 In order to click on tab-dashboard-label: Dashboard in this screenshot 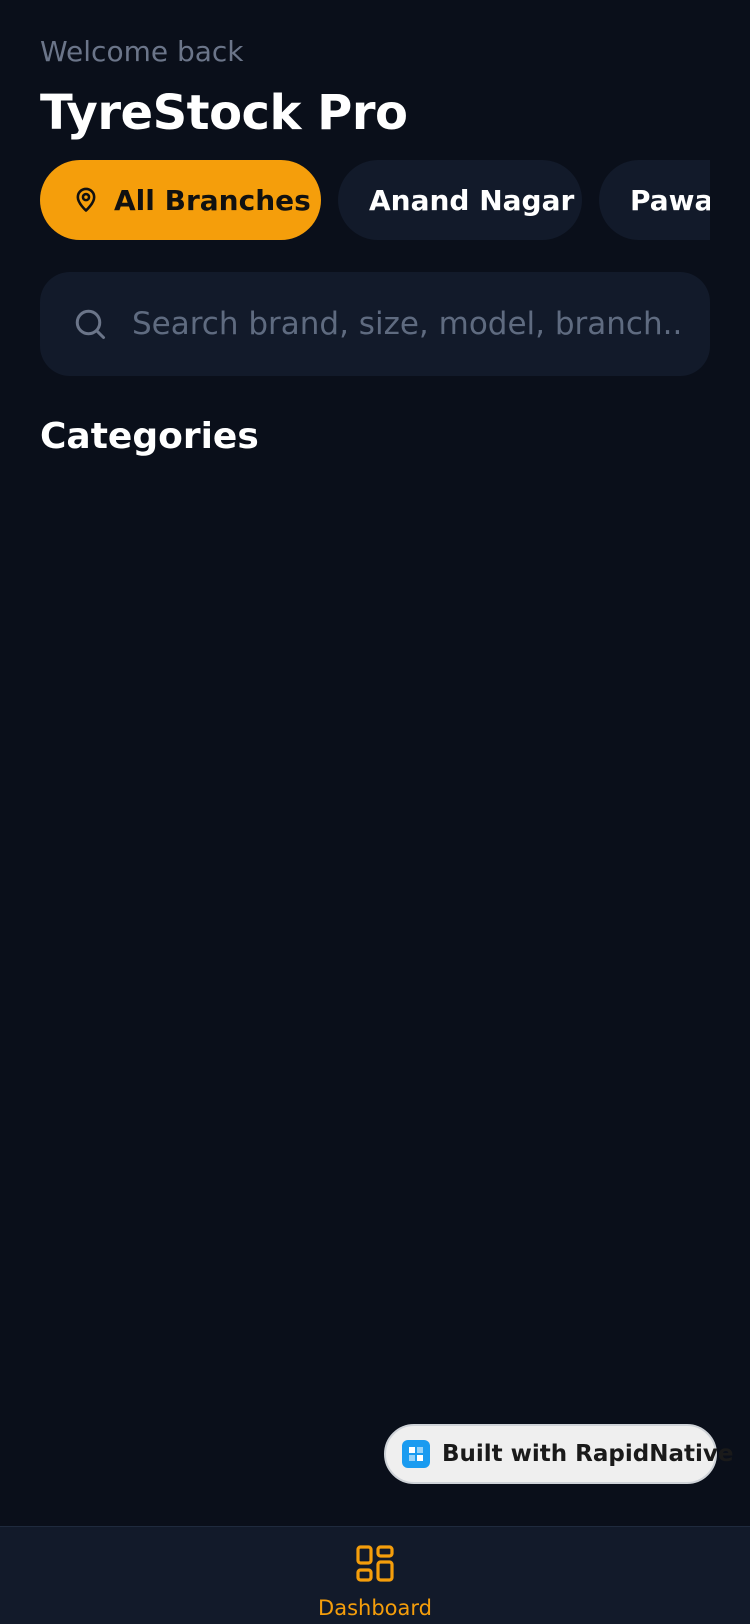, I will do `click(375, 1608)`.